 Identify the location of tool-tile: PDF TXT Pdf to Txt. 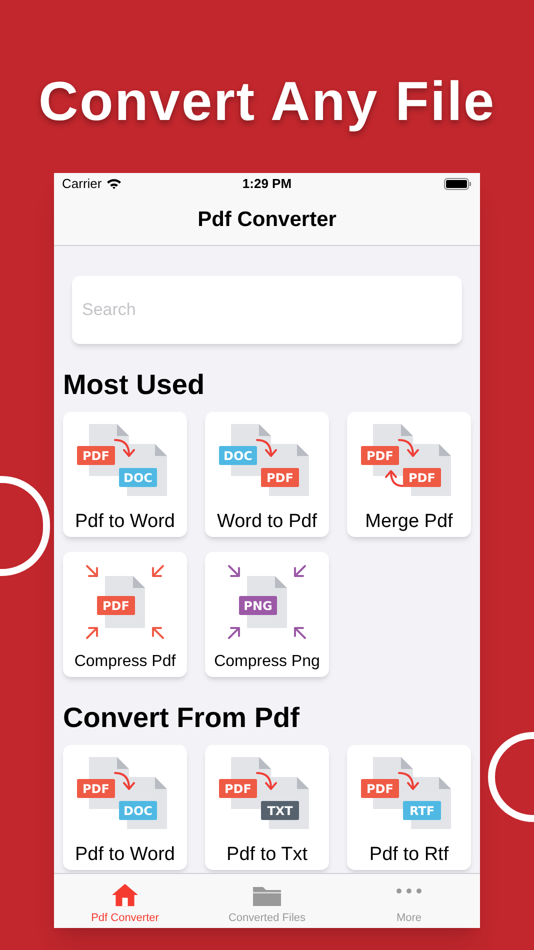
(267, 807).